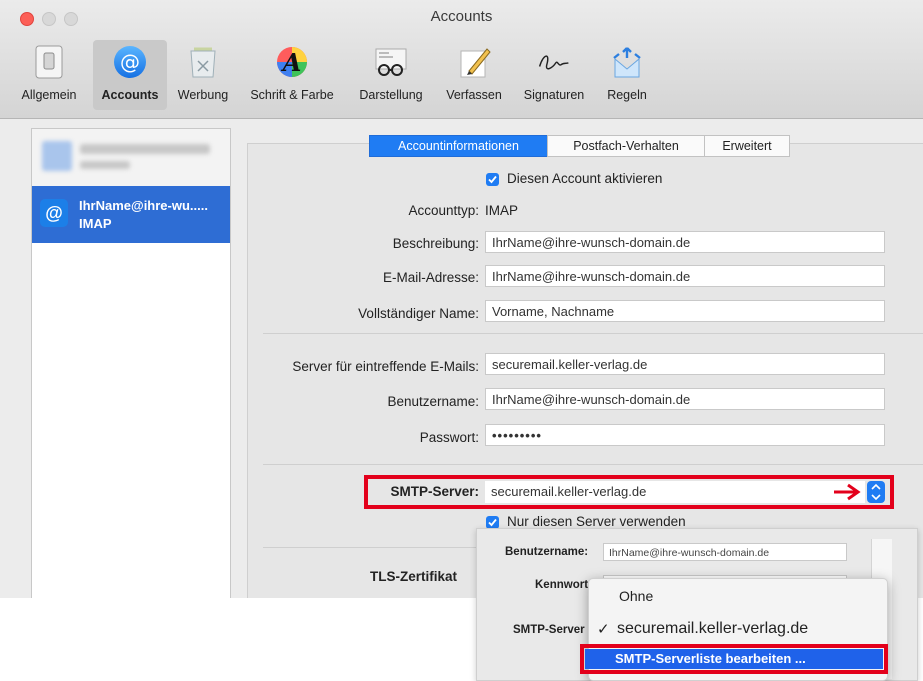 The image size is (923, 681). I want to click on account-type-value: IMAP, so click(502, 210).